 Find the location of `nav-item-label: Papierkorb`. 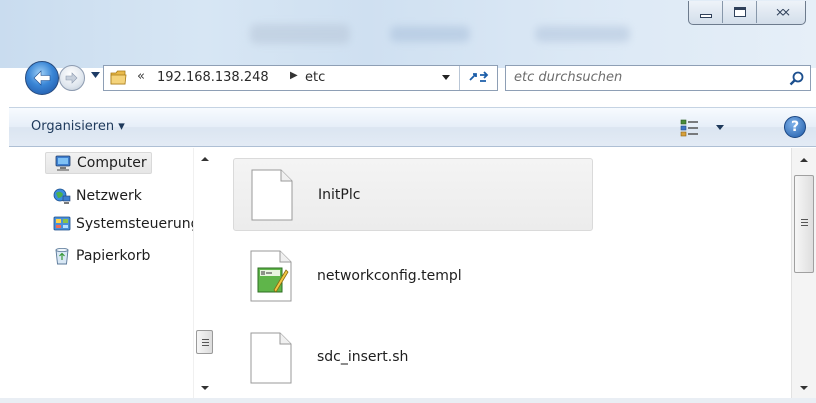

nav-item-label: Papierkorb is located at coordinates (113, 256).